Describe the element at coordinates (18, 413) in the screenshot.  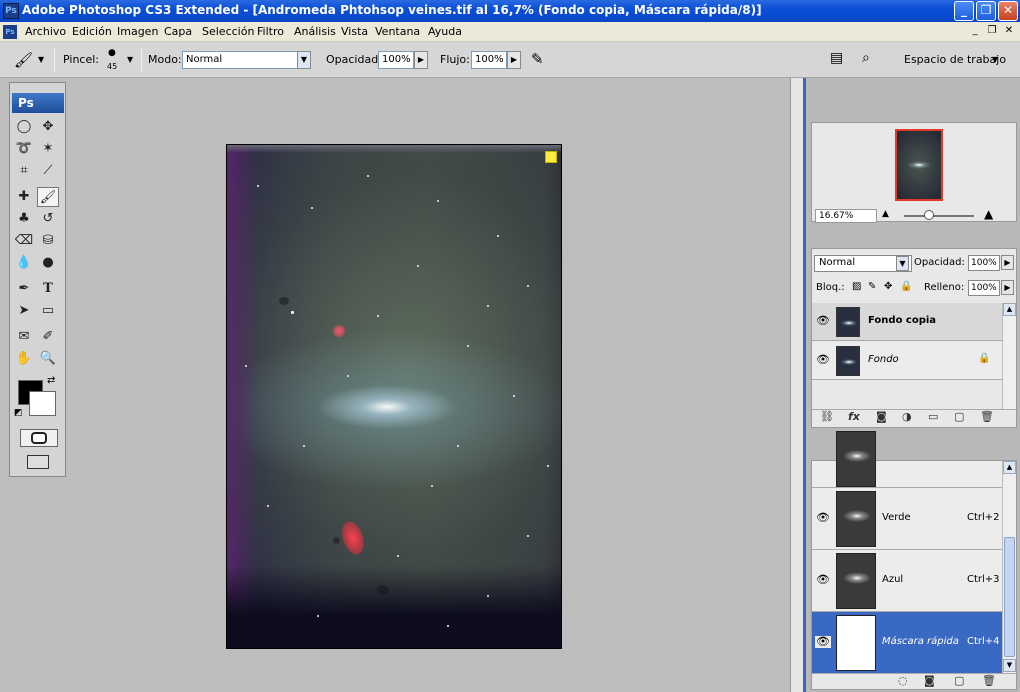
I see `default-colors-icon: ◩` at that location.